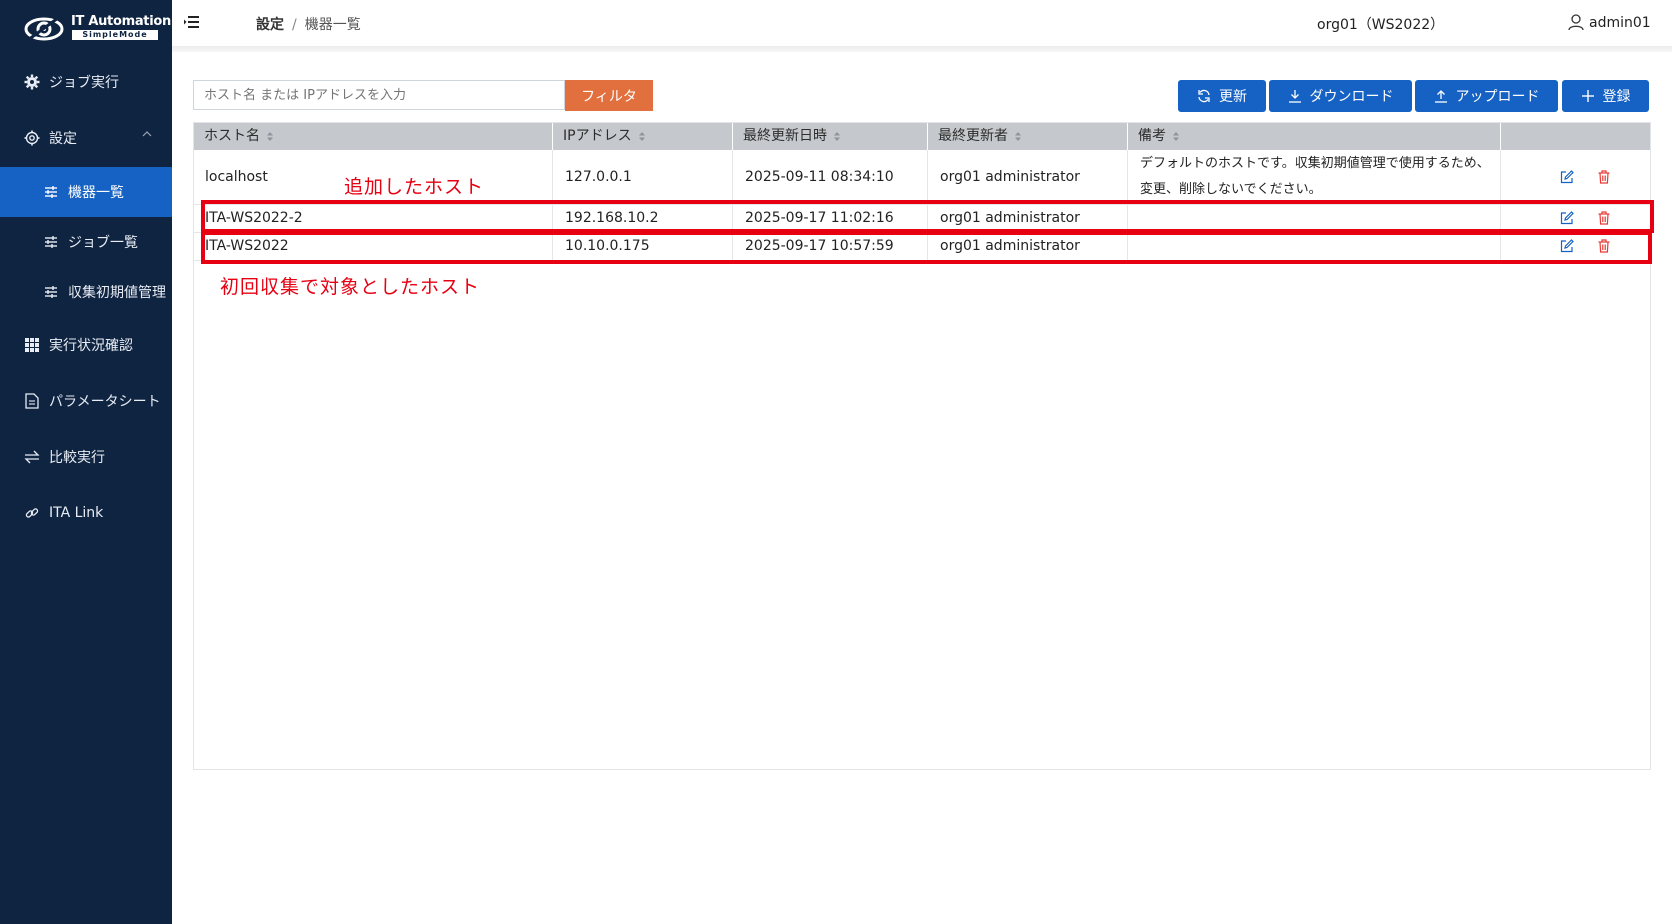 This screenshot has height=924, width=1672. What do you see at coordinates (1233, 97) in the screenshot?
I see `refresh-label: 更新` at bounding box center [1233, 97].